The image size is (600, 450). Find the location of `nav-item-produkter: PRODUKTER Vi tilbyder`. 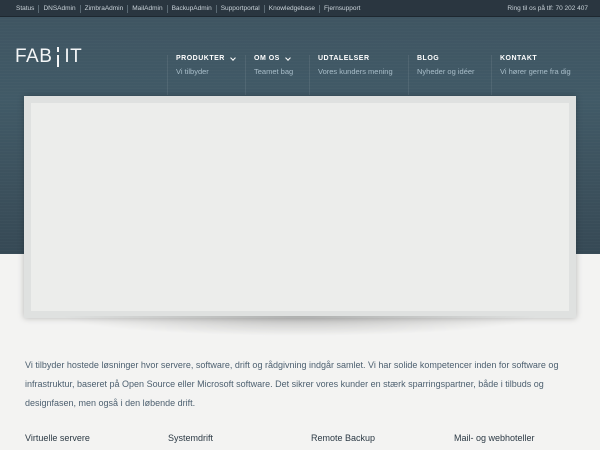

nav-item-produkter: PRODUKTER Vi tilbyder is located at coordinates (201, 74).